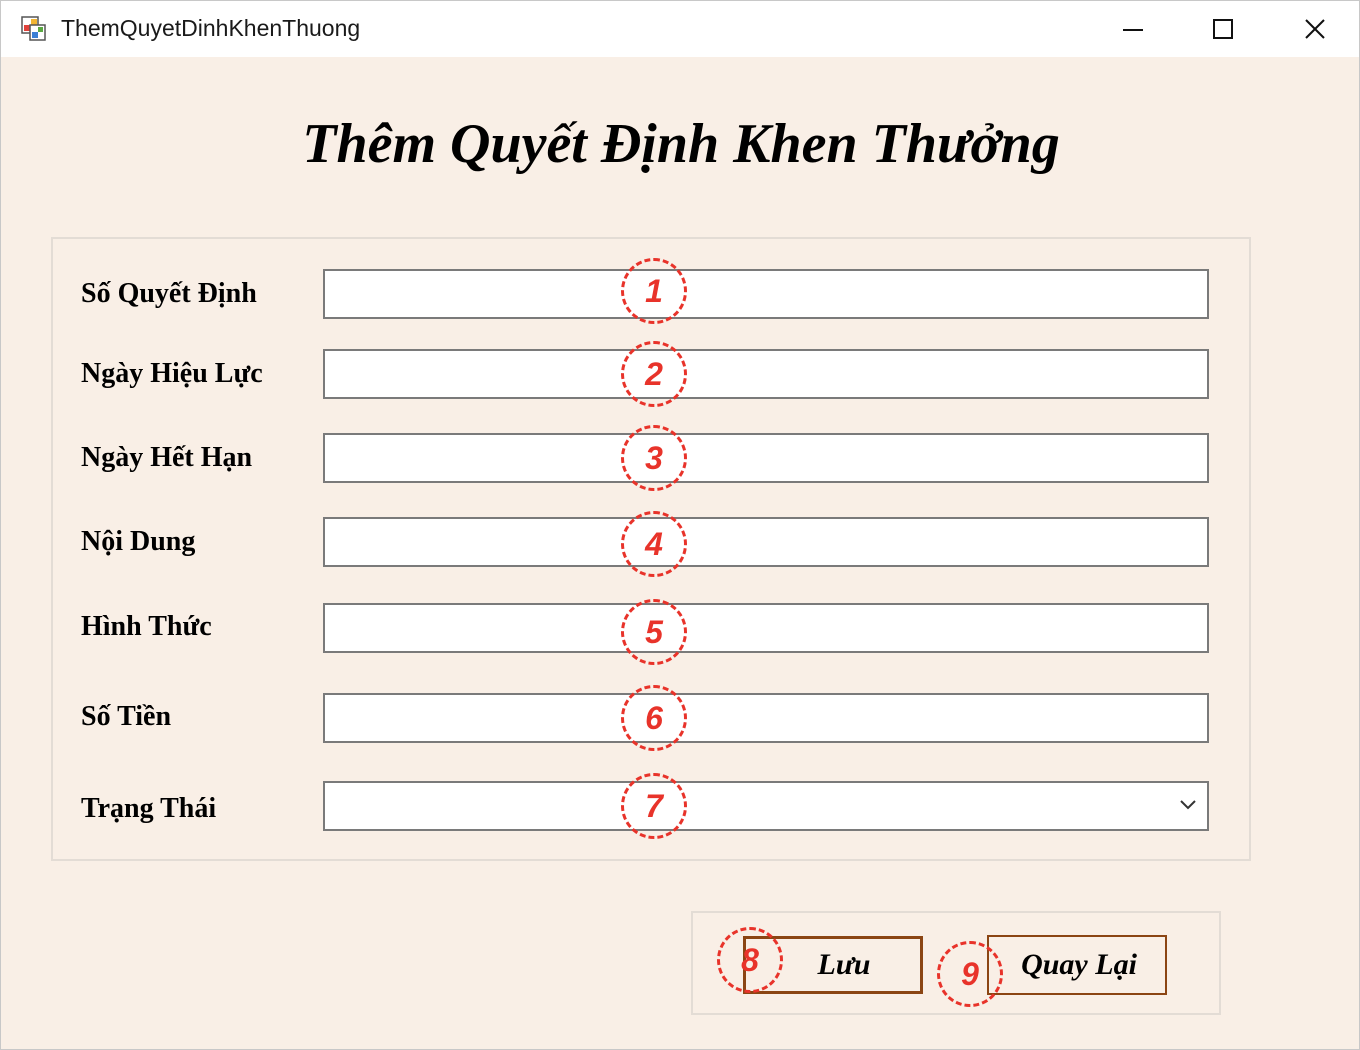 The height and width of the screenshot is (1050, 1360). I want to click on maximize-icon, so click(1223, 29).